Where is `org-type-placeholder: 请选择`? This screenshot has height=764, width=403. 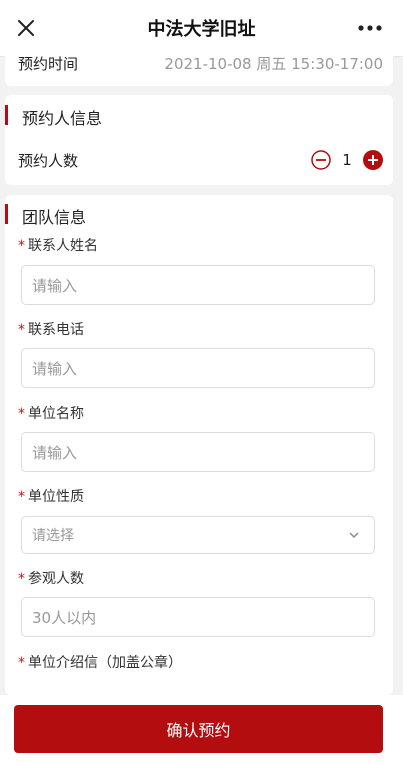
org-type-placeholder: 请选择 is located at coordinates (53, 536).